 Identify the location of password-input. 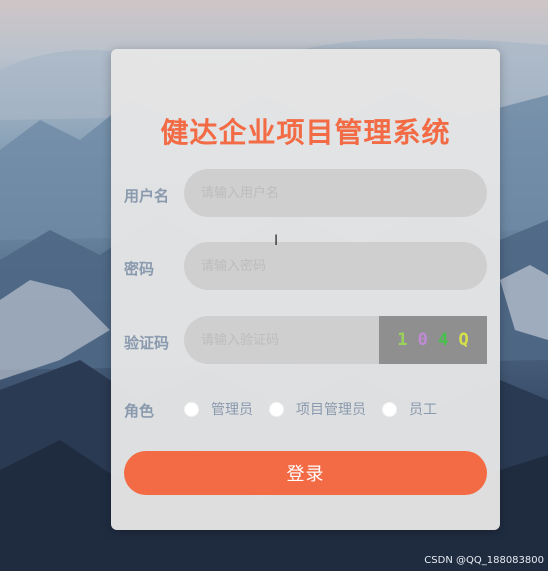
(335, 266).